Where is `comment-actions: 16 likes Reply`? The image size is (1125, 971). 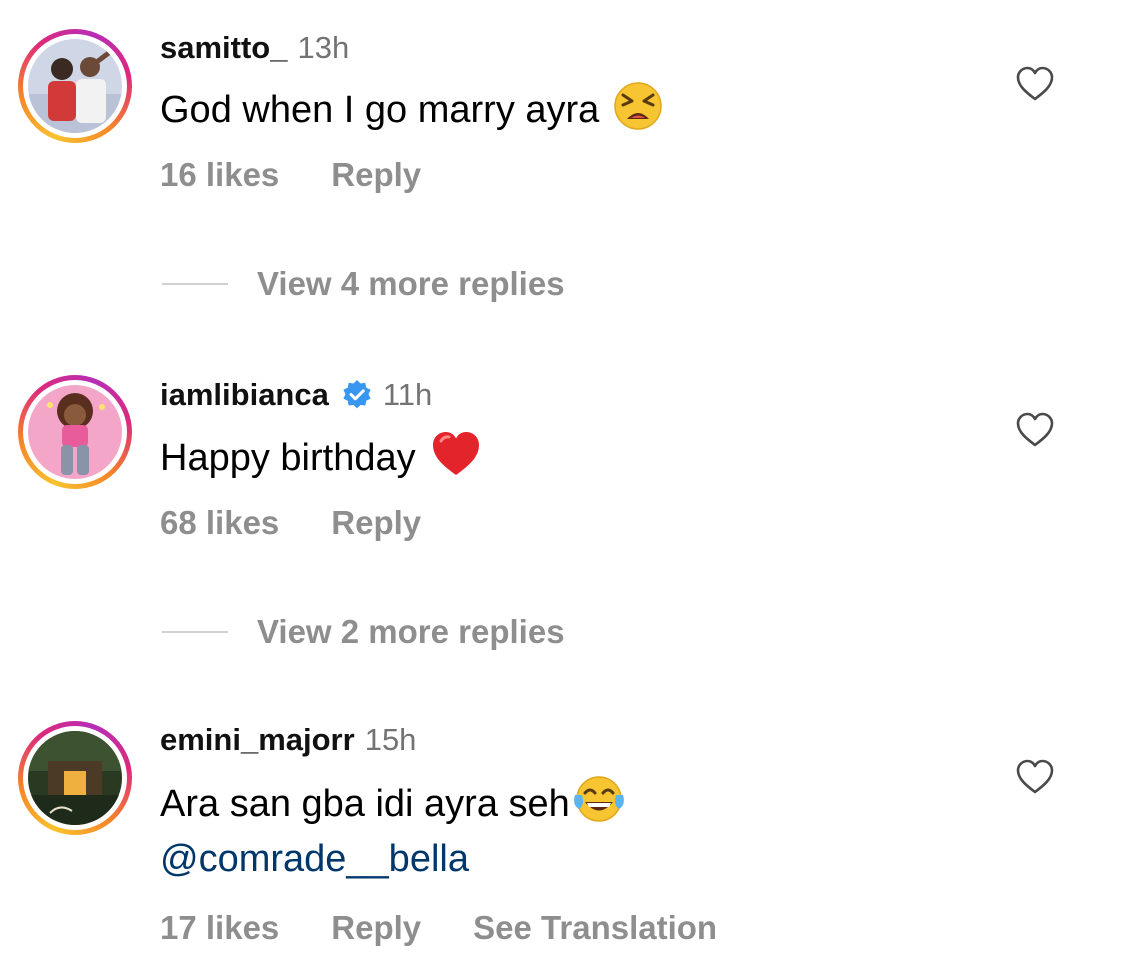 comment-actions: 16 likes Reply is located at coordinates (316, 175).